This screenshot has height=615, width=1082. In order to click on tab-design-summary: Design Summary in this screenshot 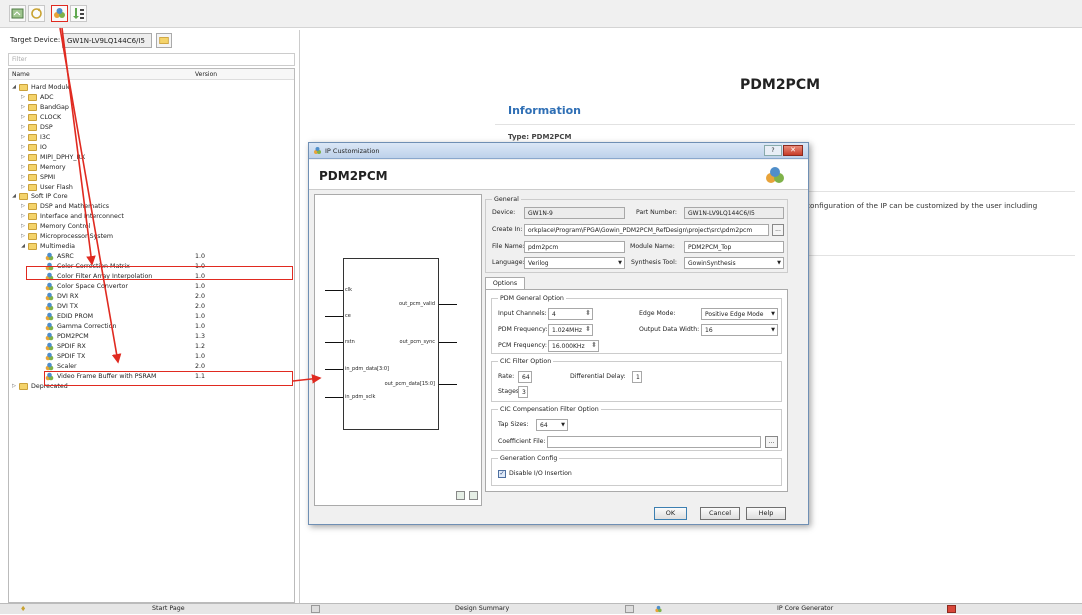, I will do `click(482, 608)`.